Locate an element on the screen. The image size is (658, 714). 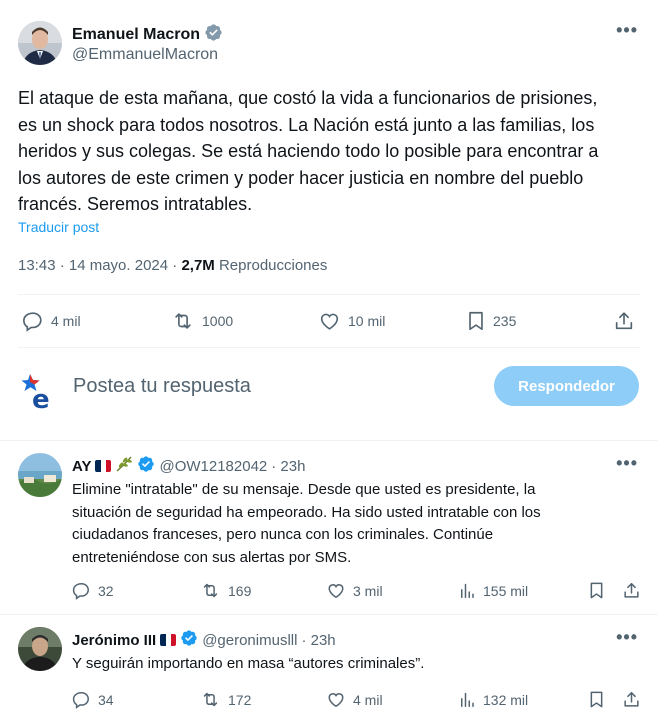
reply-action: 4 mil is located at coordinates (51, 321).